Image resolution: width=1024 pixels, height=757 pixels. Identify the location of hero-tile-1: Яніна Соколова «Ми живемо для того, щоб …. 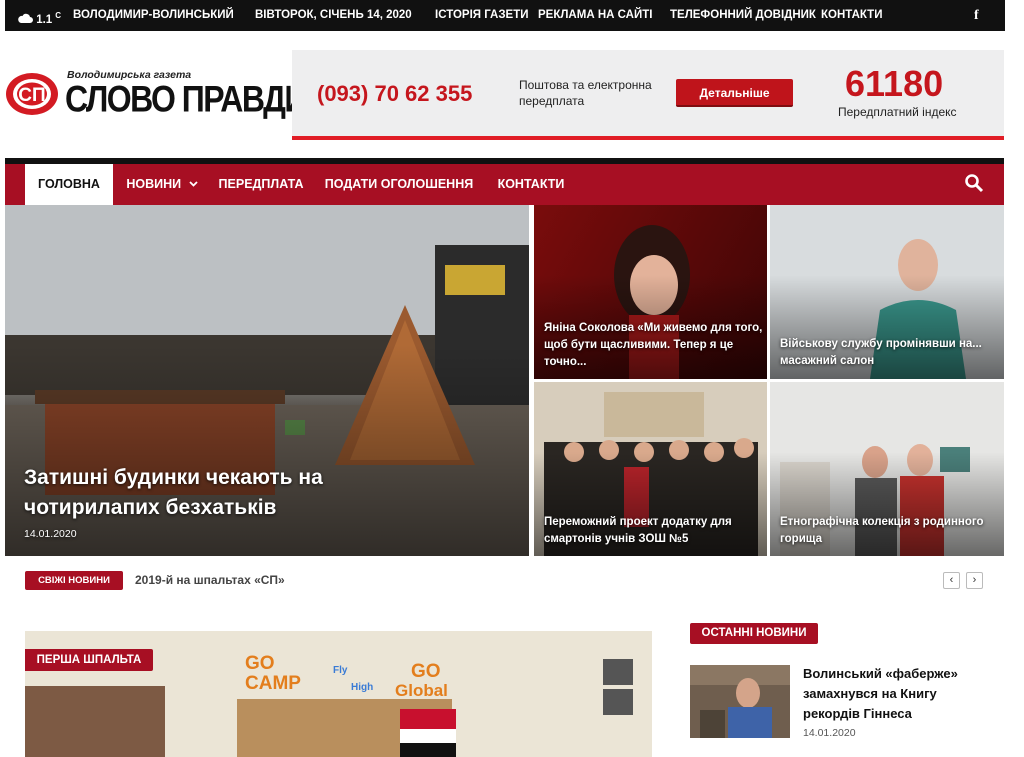
(650, 292).